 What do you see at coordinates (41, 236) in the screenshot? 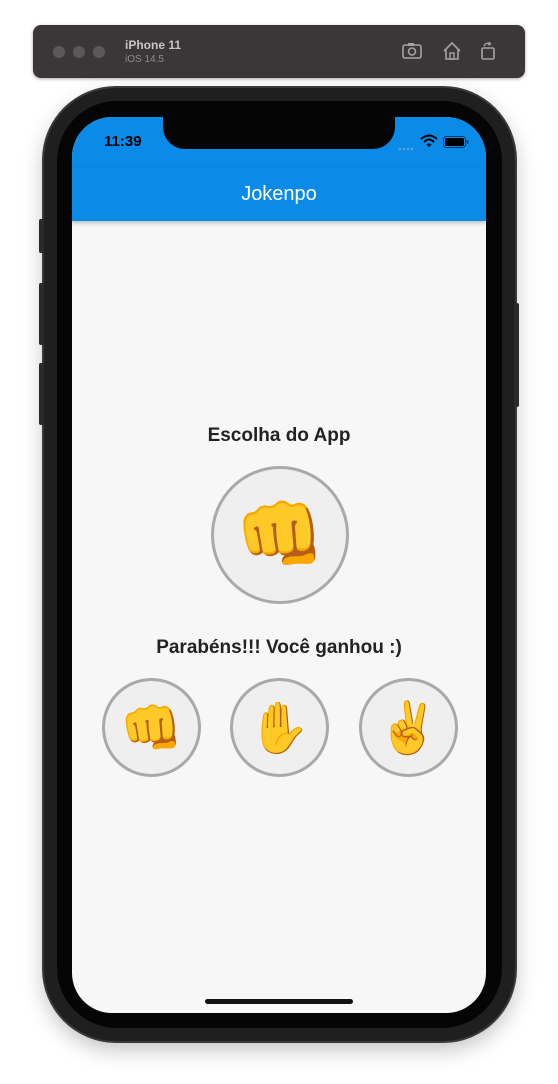
I see `mute-switch` at bounding box center [41, 236].